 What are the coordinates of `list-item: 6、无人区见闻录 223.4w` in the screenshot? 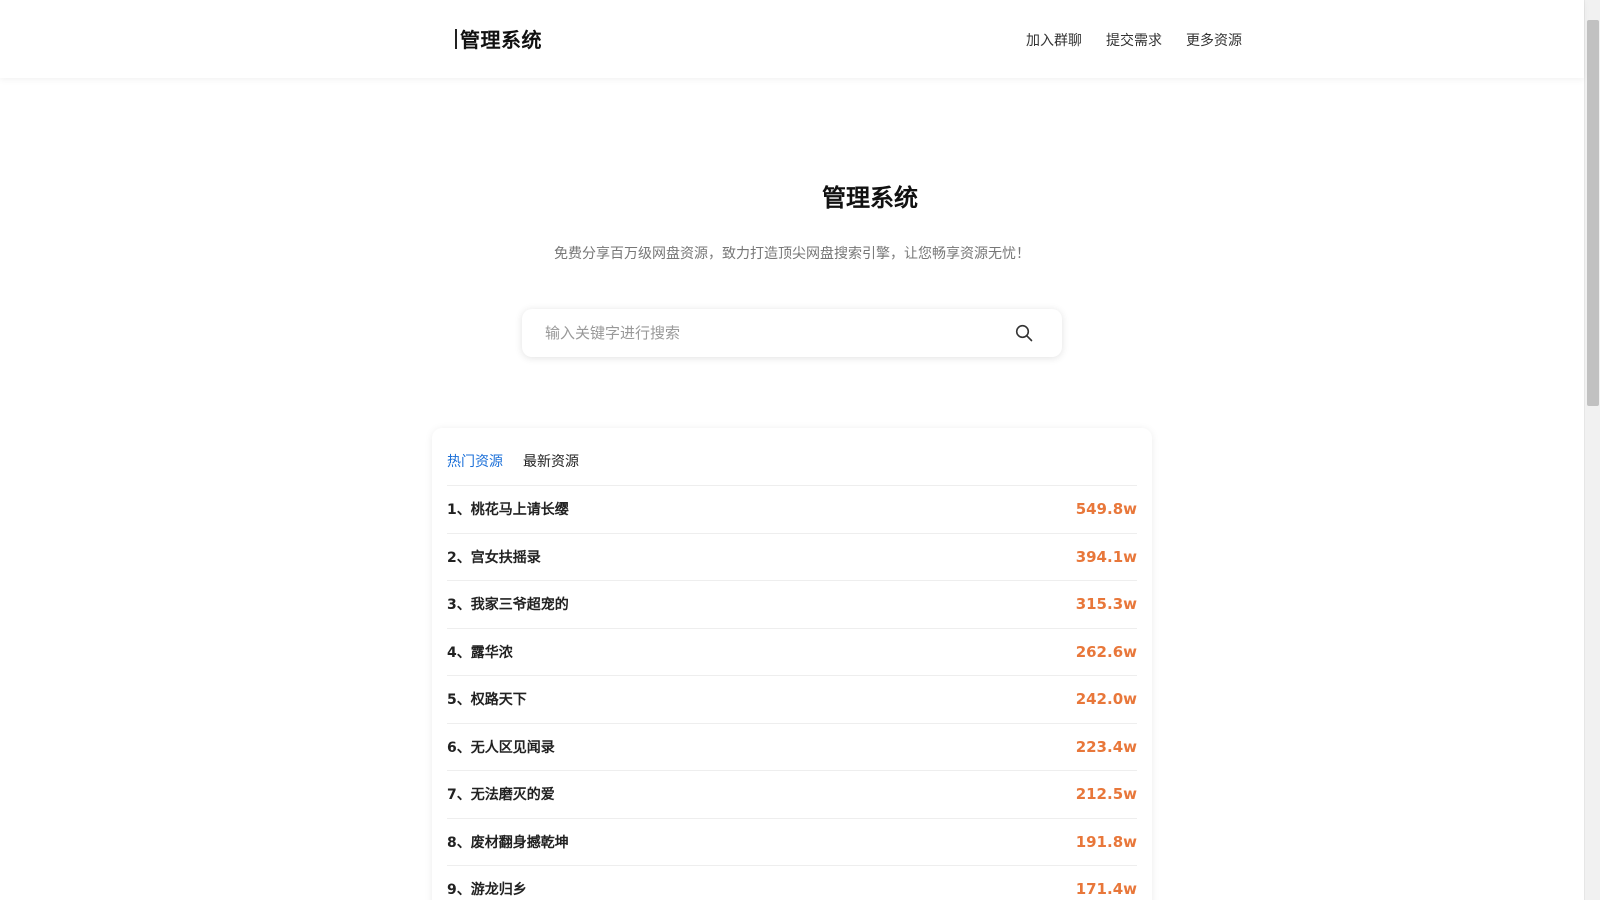 It's located at (792, 747).